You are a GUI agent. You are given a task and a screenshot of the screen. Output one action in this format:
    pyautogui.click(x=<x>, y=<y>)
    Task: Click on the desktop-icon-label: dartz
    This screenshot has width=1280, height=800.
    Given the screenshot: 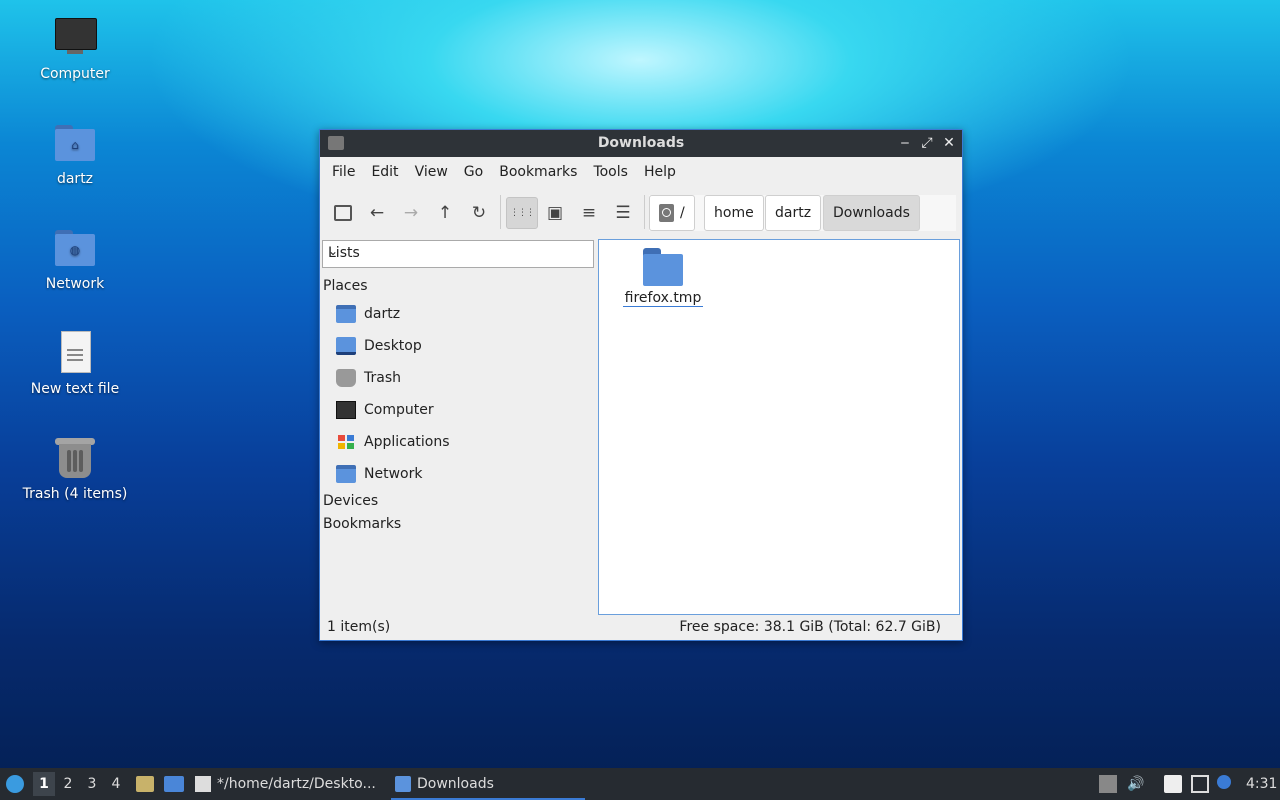 What is the action you would take?
    pyautogui.click(x=75, y=179)
    